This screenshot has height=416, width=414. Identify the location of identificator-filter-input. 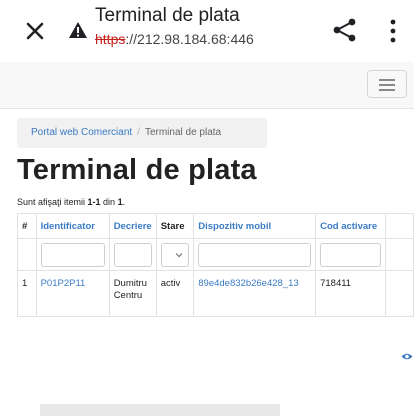
(72, 254).